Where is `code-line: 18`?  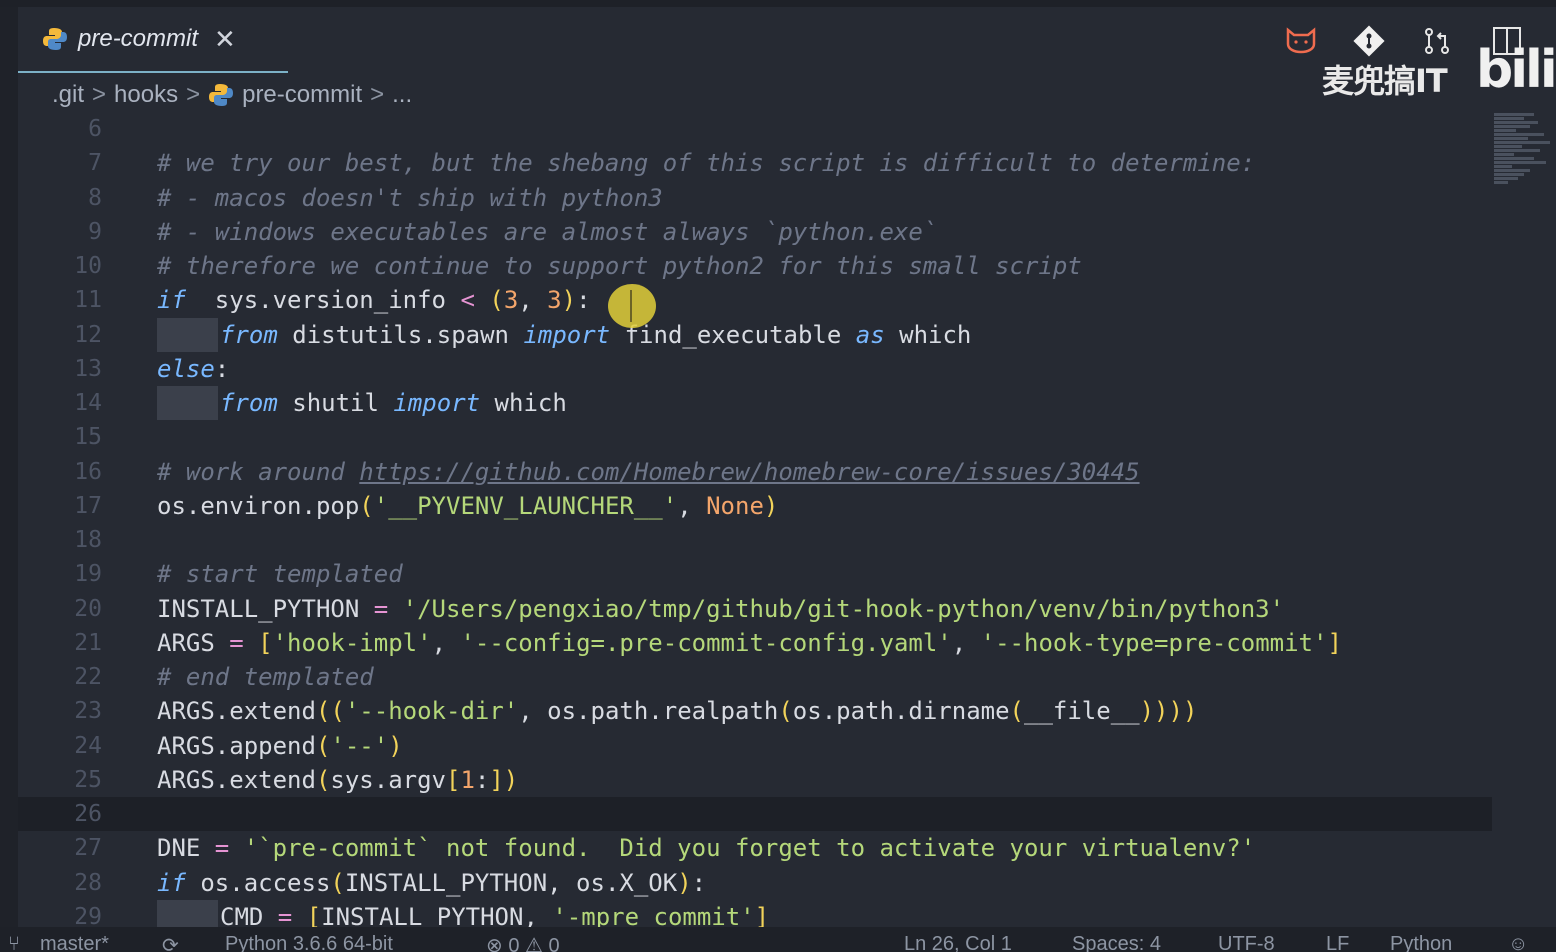
code-line: 18 is located at coordinates (755, 540).